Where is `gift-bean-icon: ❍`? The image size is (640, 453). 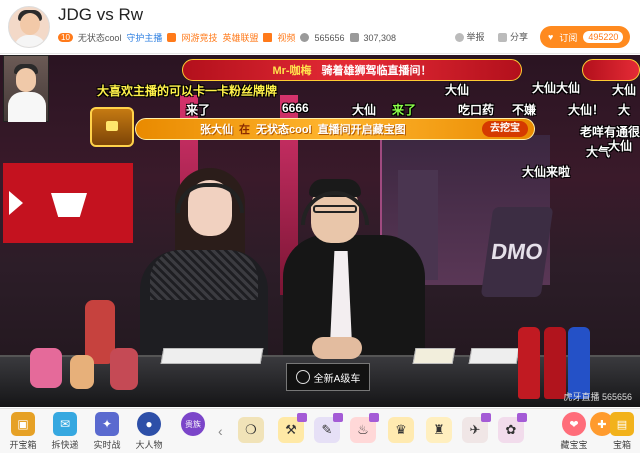 gift-bean-icon: ❍ is located at coordinates (251, 429).